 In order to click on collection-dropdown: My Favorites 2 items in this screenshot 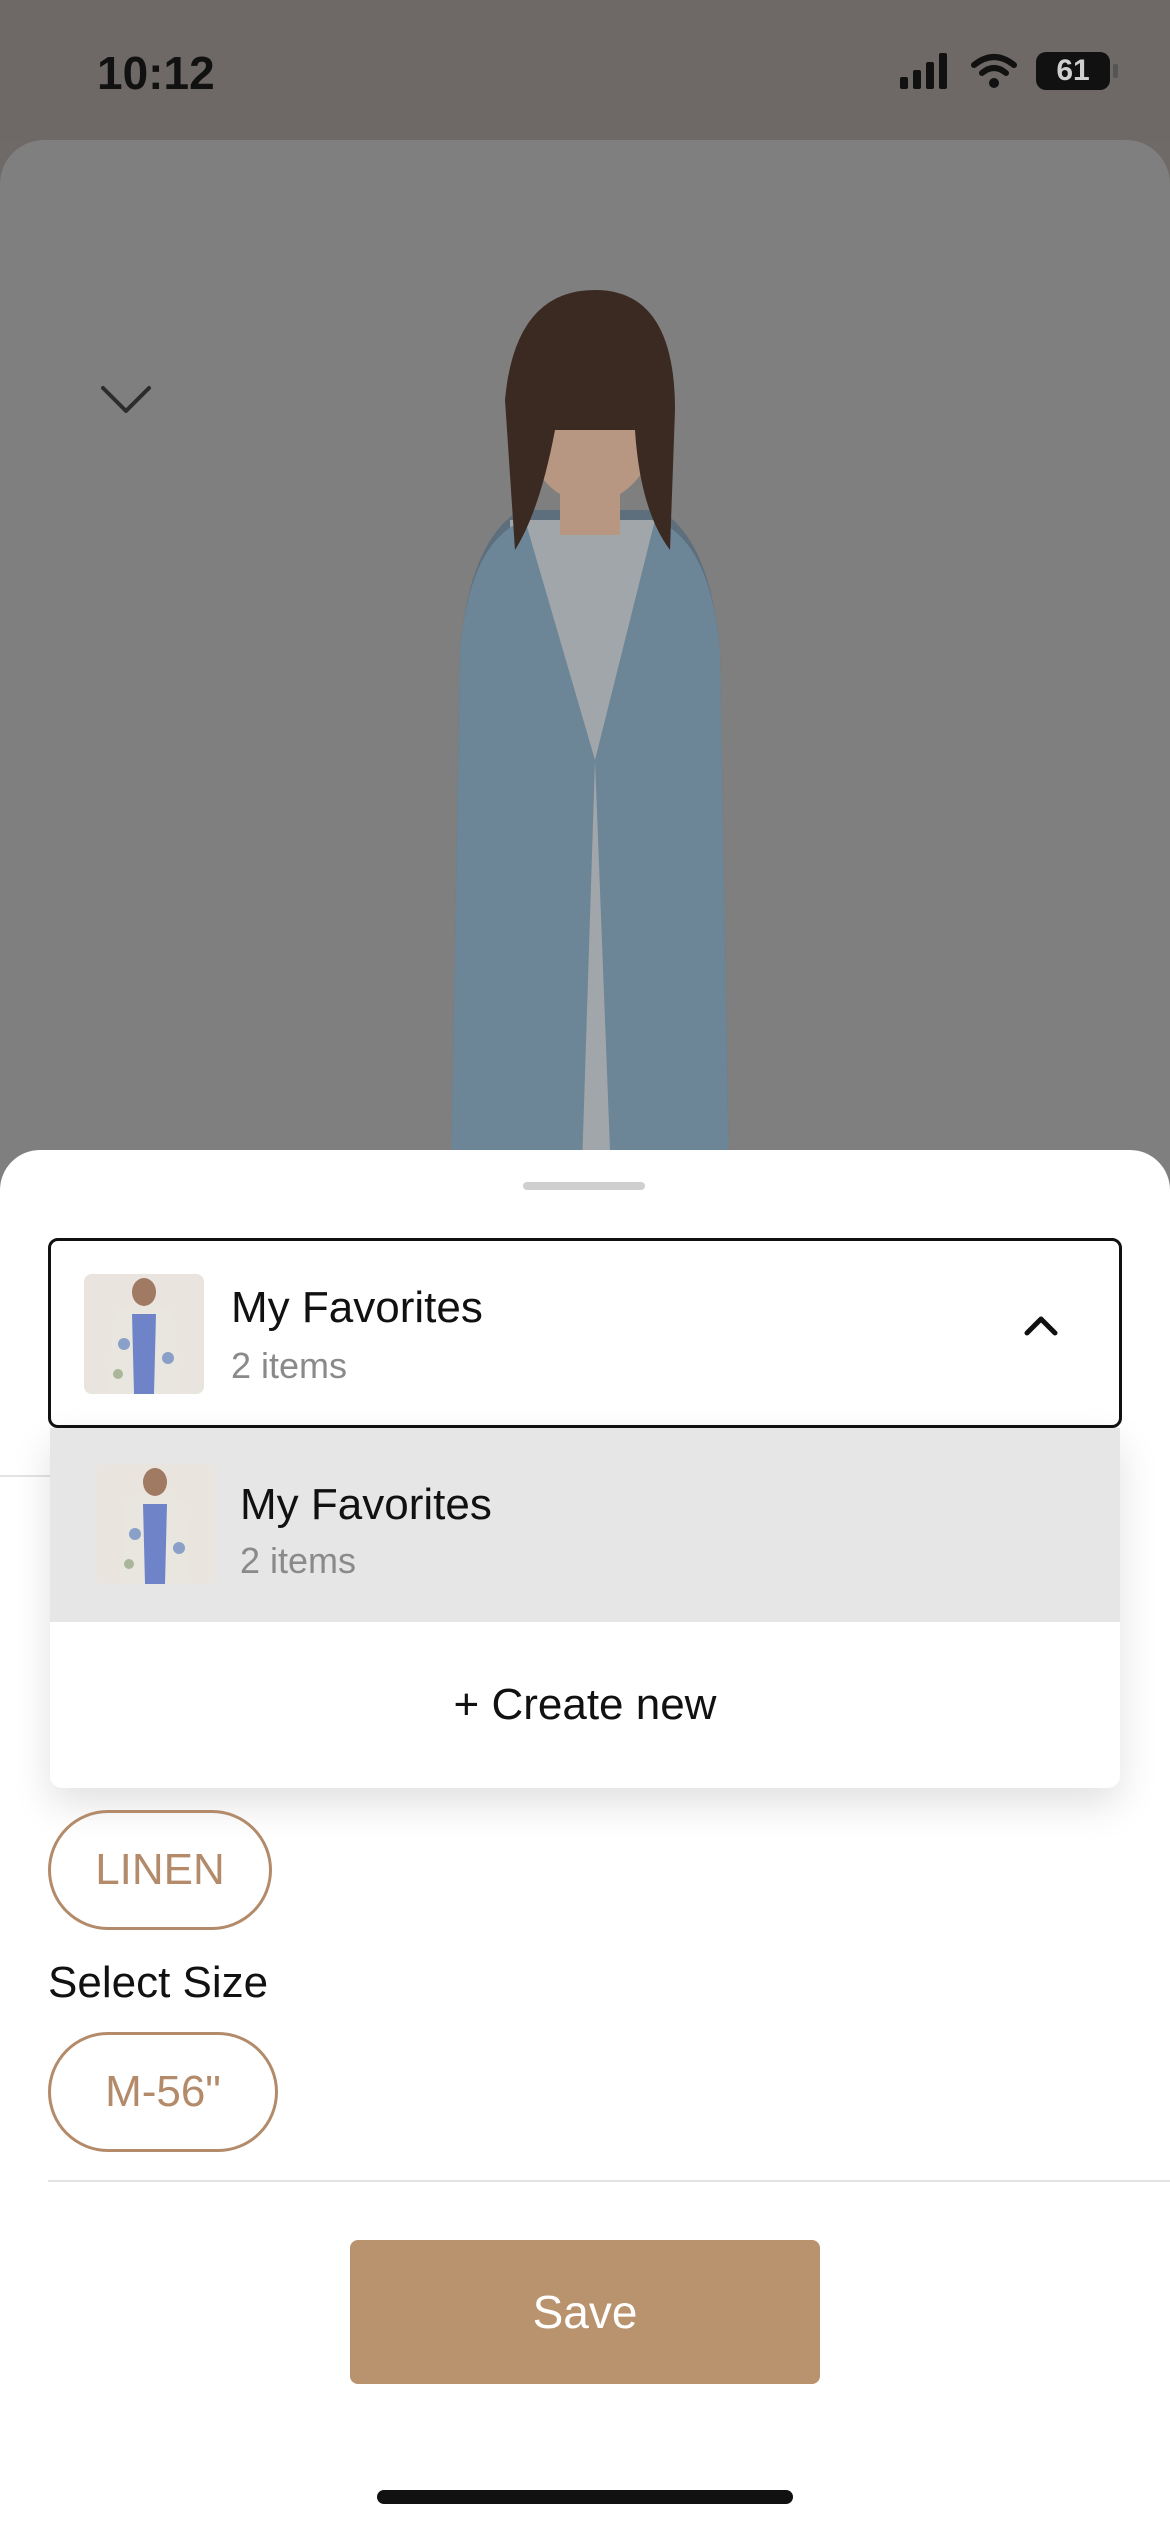, I will do `click(585, 1333)`.